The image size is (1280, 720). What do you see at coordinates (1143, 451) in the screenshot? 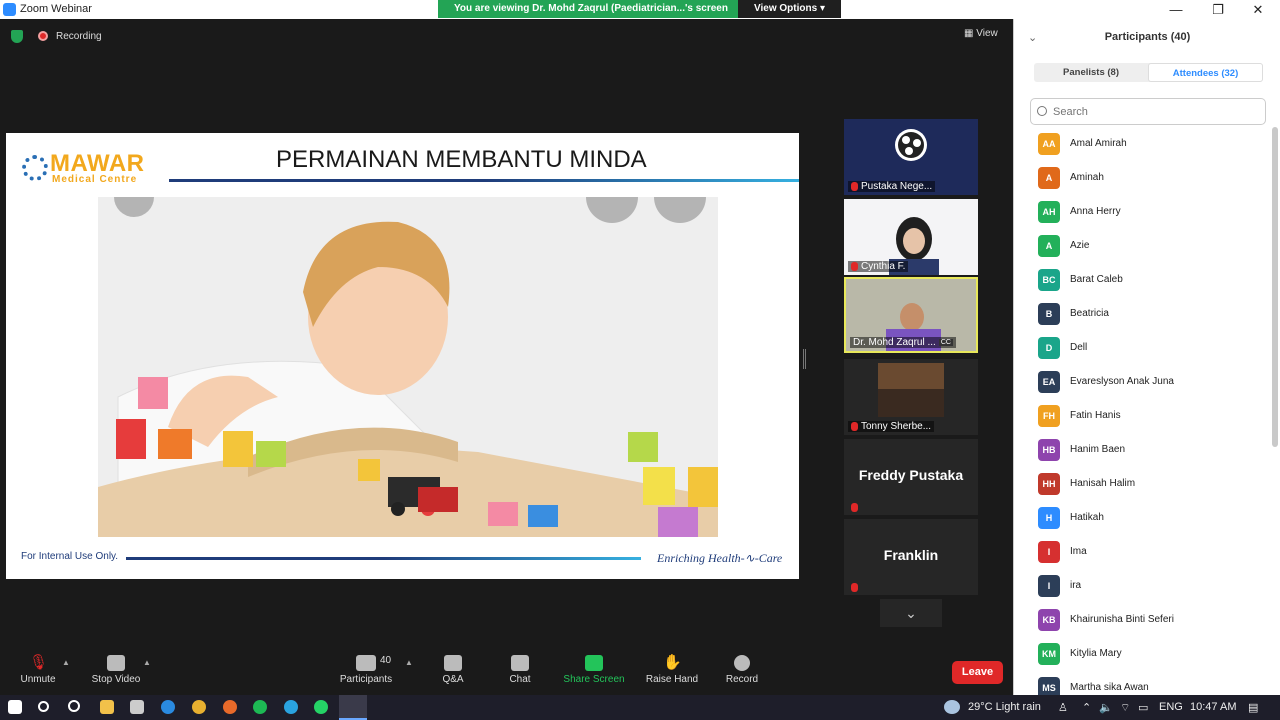
I see `attendee-row: HB Hanim Baen` at bounding box center [1143, 451].